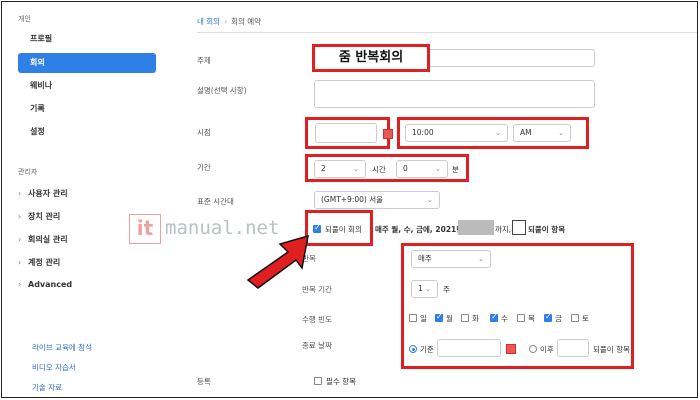 The width and height of the screenshot is (700, 400). I want to click on duration-label: 기간, so click(204, 167).